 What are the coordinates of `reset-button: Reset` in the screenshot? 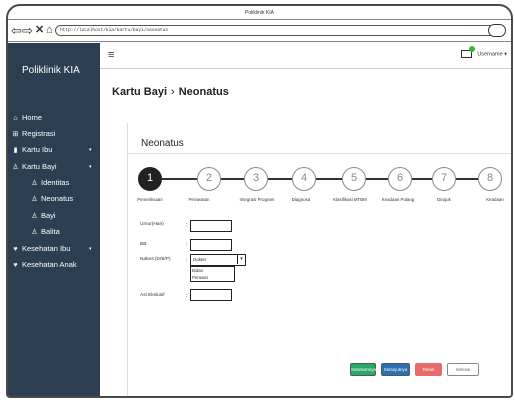 It's located at (428, 369).